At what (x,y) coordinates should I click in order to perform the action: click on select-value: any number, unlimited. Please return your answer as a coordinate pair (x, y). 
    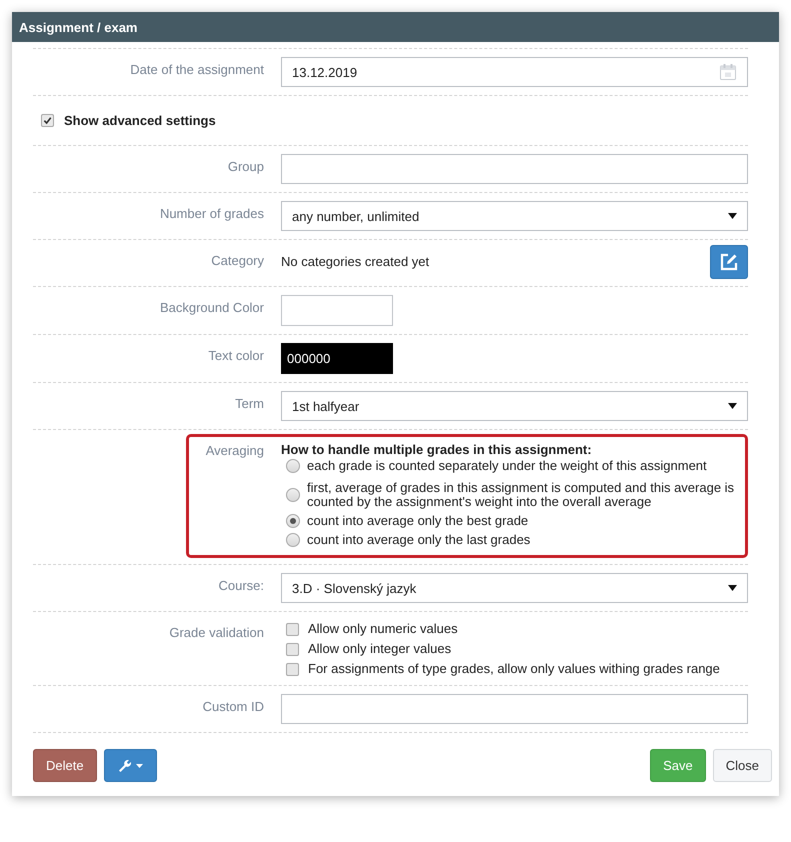
    Looking at the image, I should click on (356, 216).